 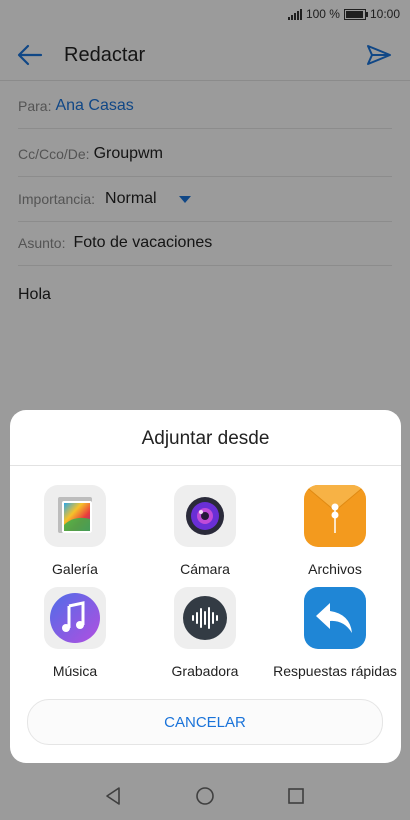 I want to click on option-label: Galería, so click(x=75, y=569).